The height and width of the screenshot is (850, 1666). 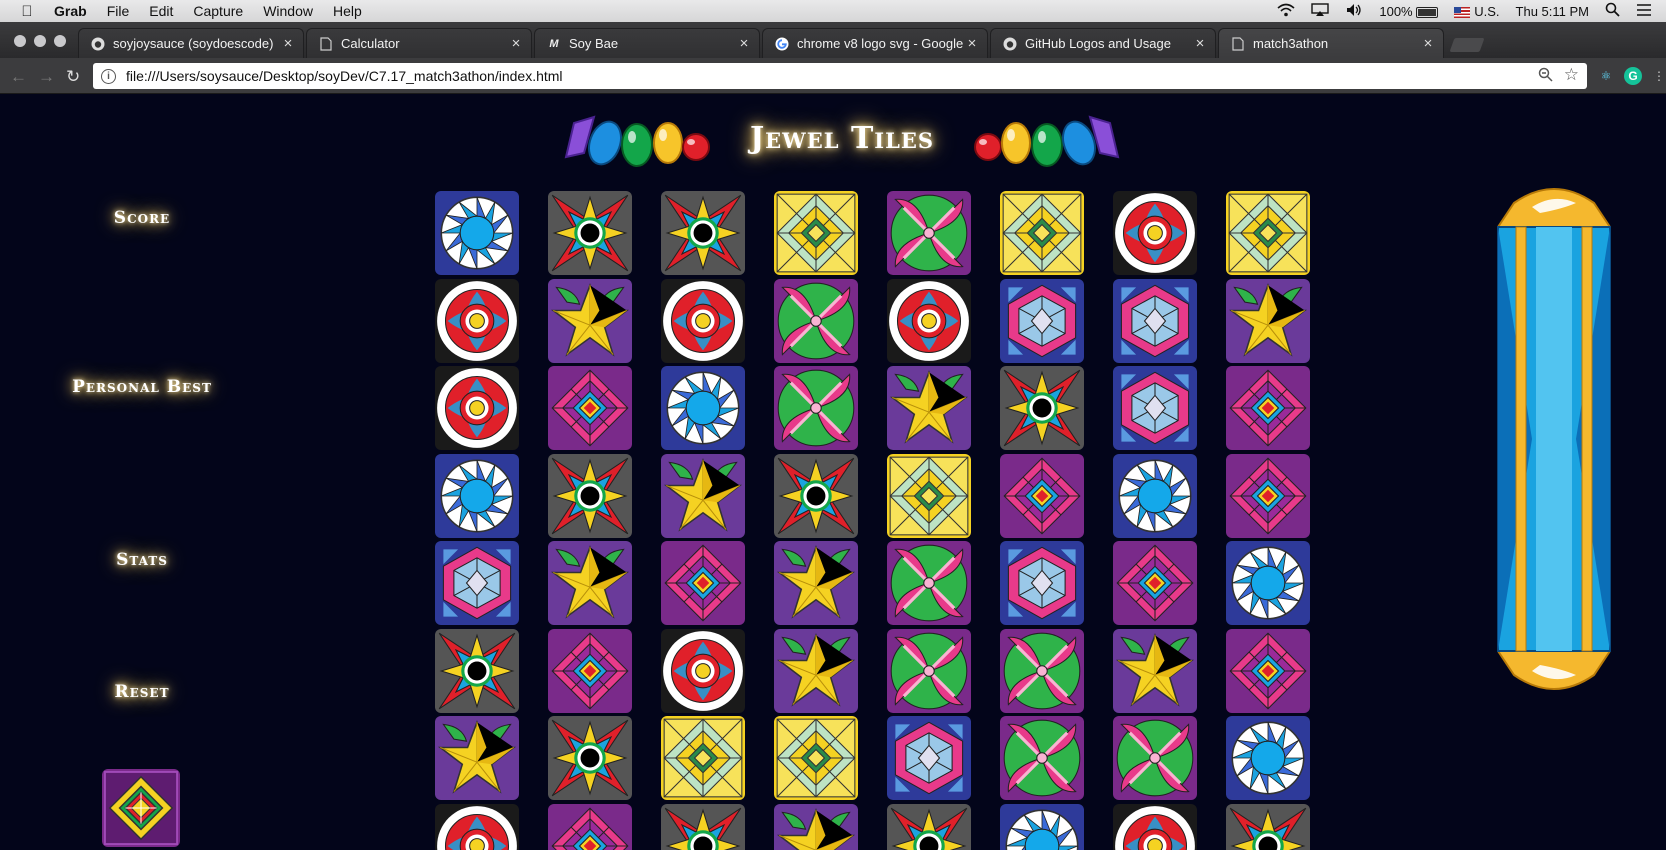 What do you see at coordinates (191, 43) in the screenshot?
I see `tab-soyjoysauce: soyjoysauce (soydoescode) ×` at bounding box center [191, 43].